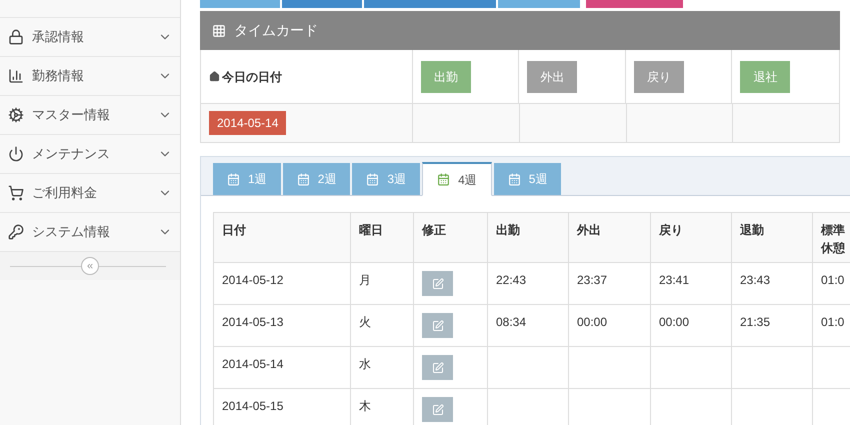  Describe the element at coordinates (90, 154) in the screenshot. I see `sidebar-item: メンテナンス` at that location.